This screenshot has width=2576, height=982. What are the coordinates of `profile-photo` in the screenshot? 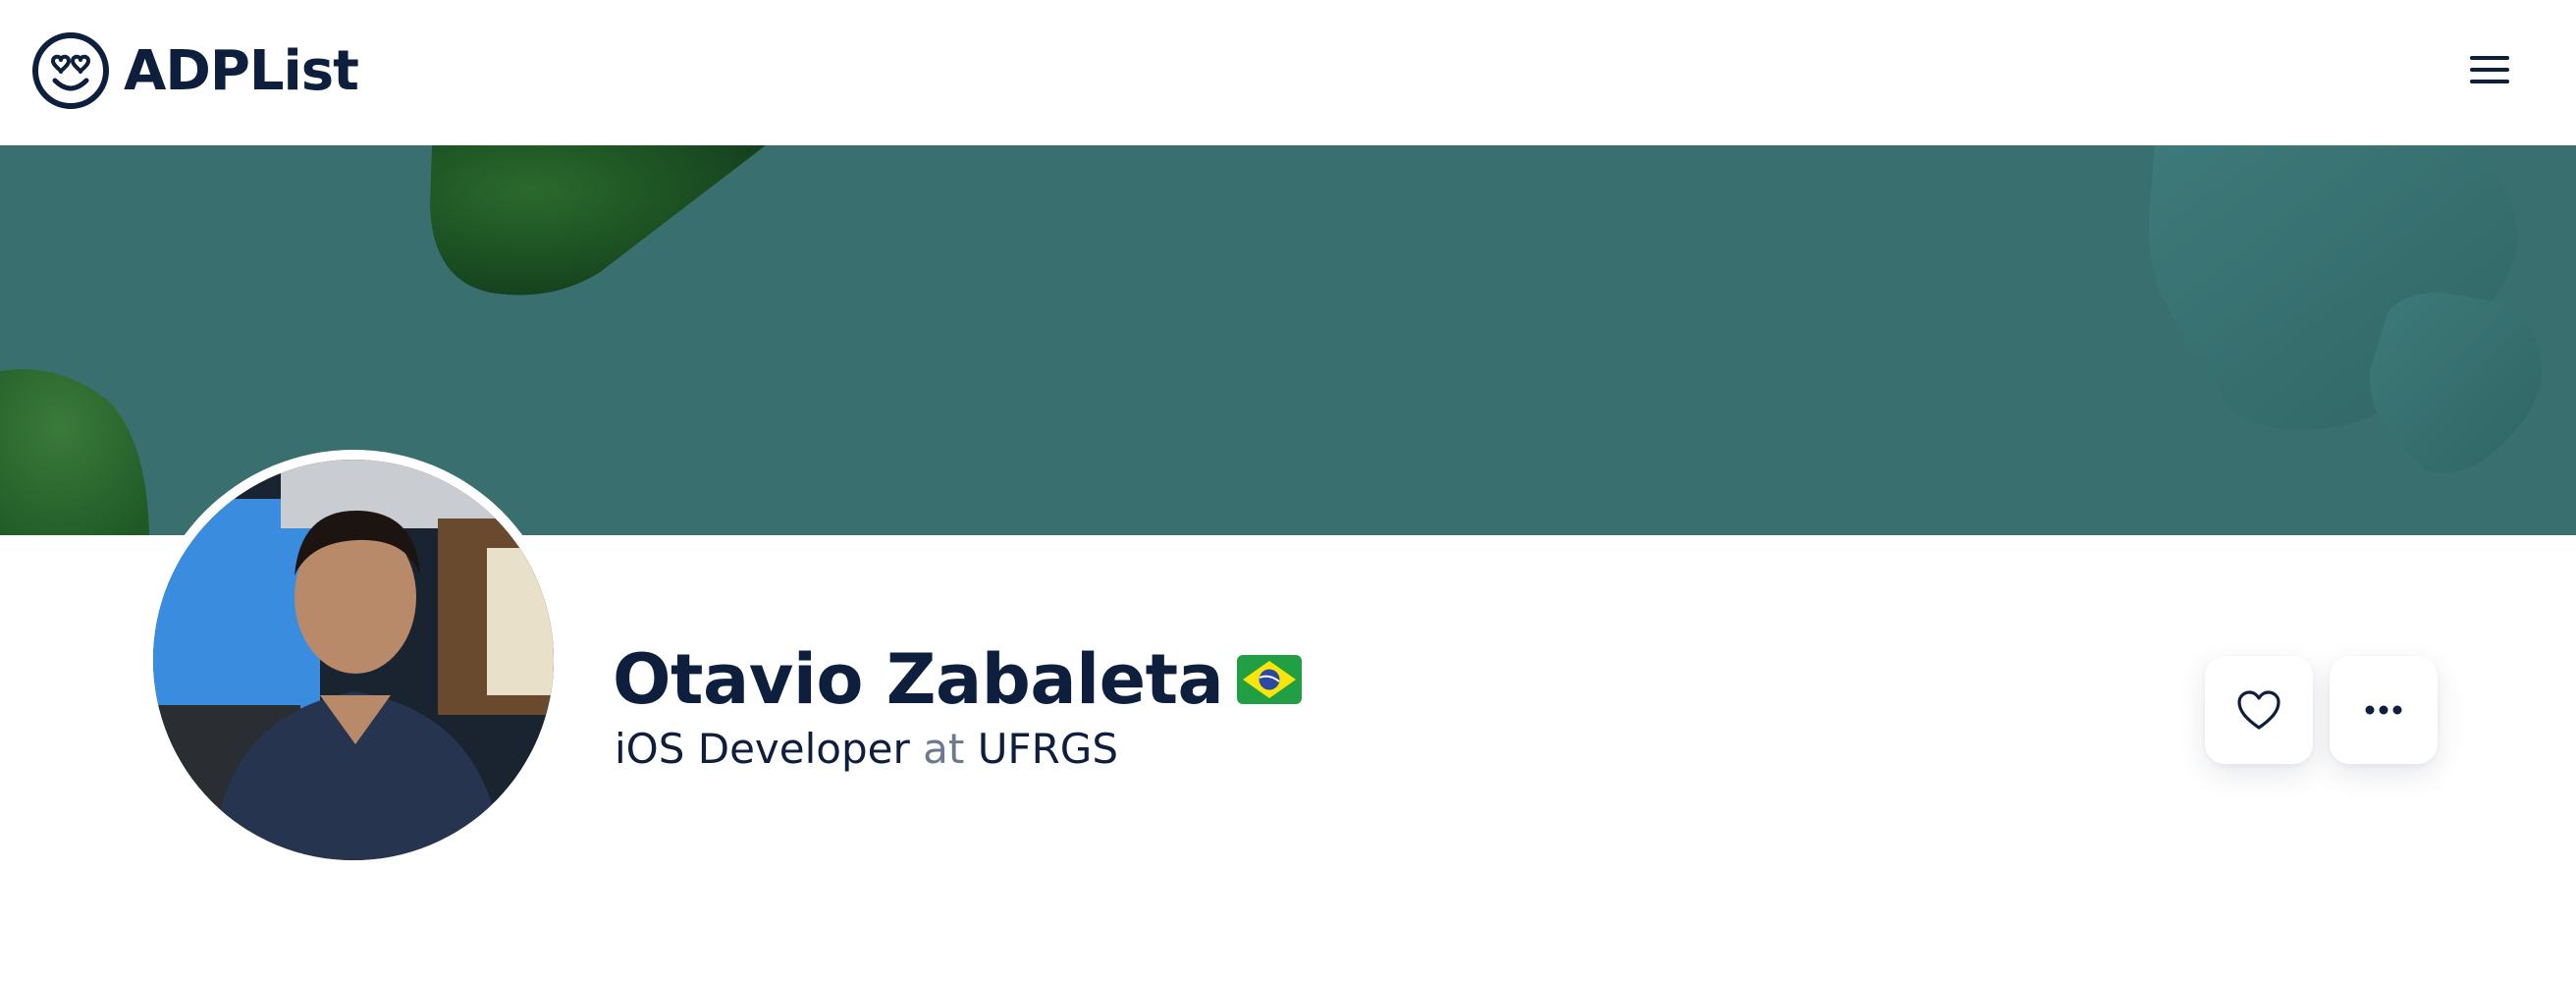 It's located at (353, 660).